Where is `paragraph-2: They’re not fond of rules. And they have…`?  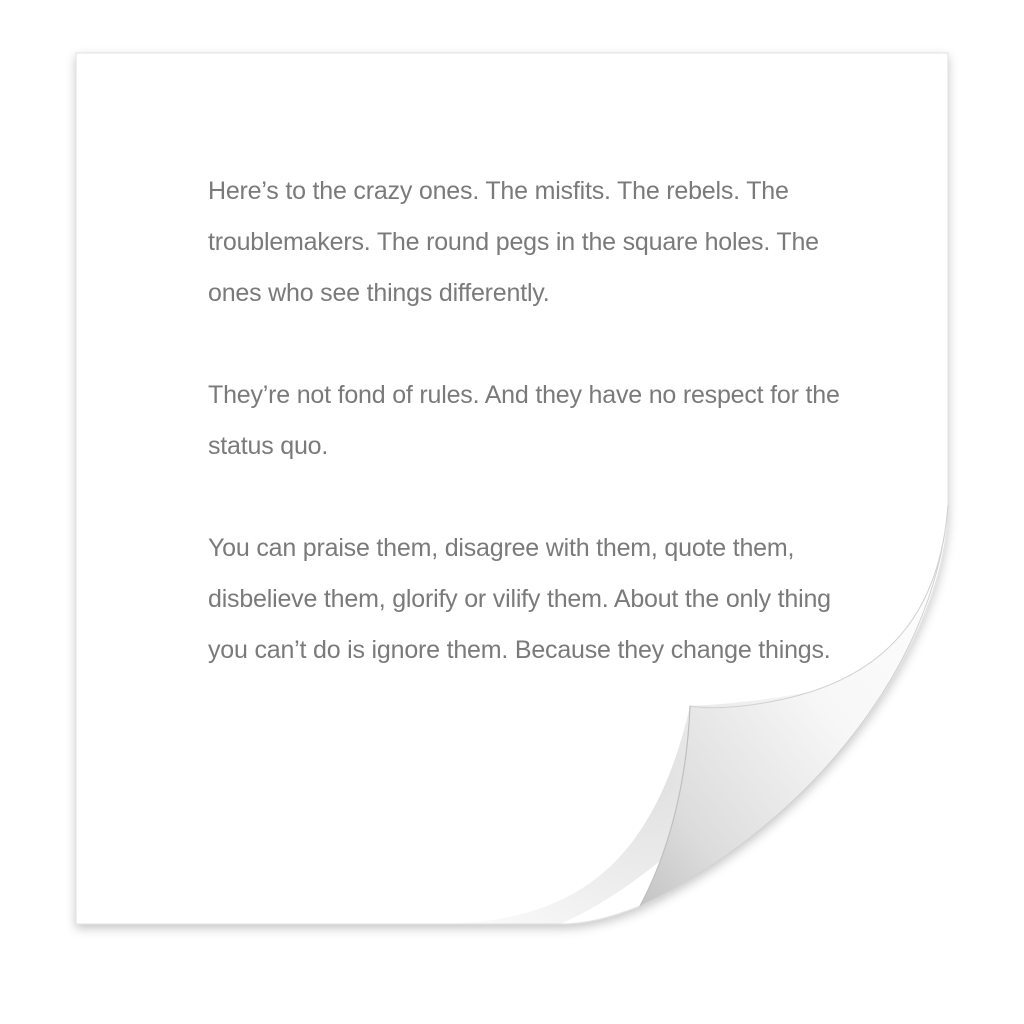
paragraph-2: They’re not fond of rules. And they have… is located at coordinates (524, 420).